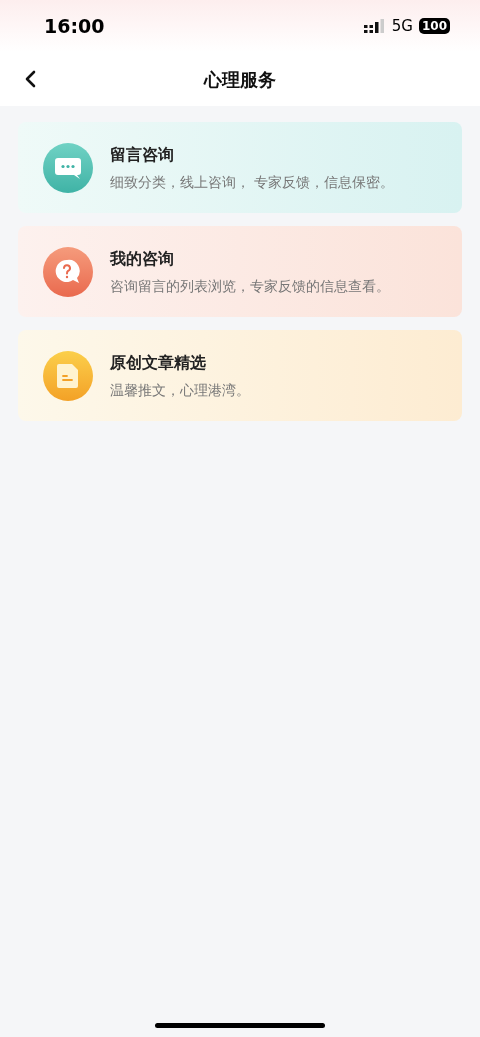 Image resolution: width=480 pixels, height=1037 pixels. I want to click on card-description: 细致分类，线上咨询， 专家反馈，信息保密。, so click(252, 182).